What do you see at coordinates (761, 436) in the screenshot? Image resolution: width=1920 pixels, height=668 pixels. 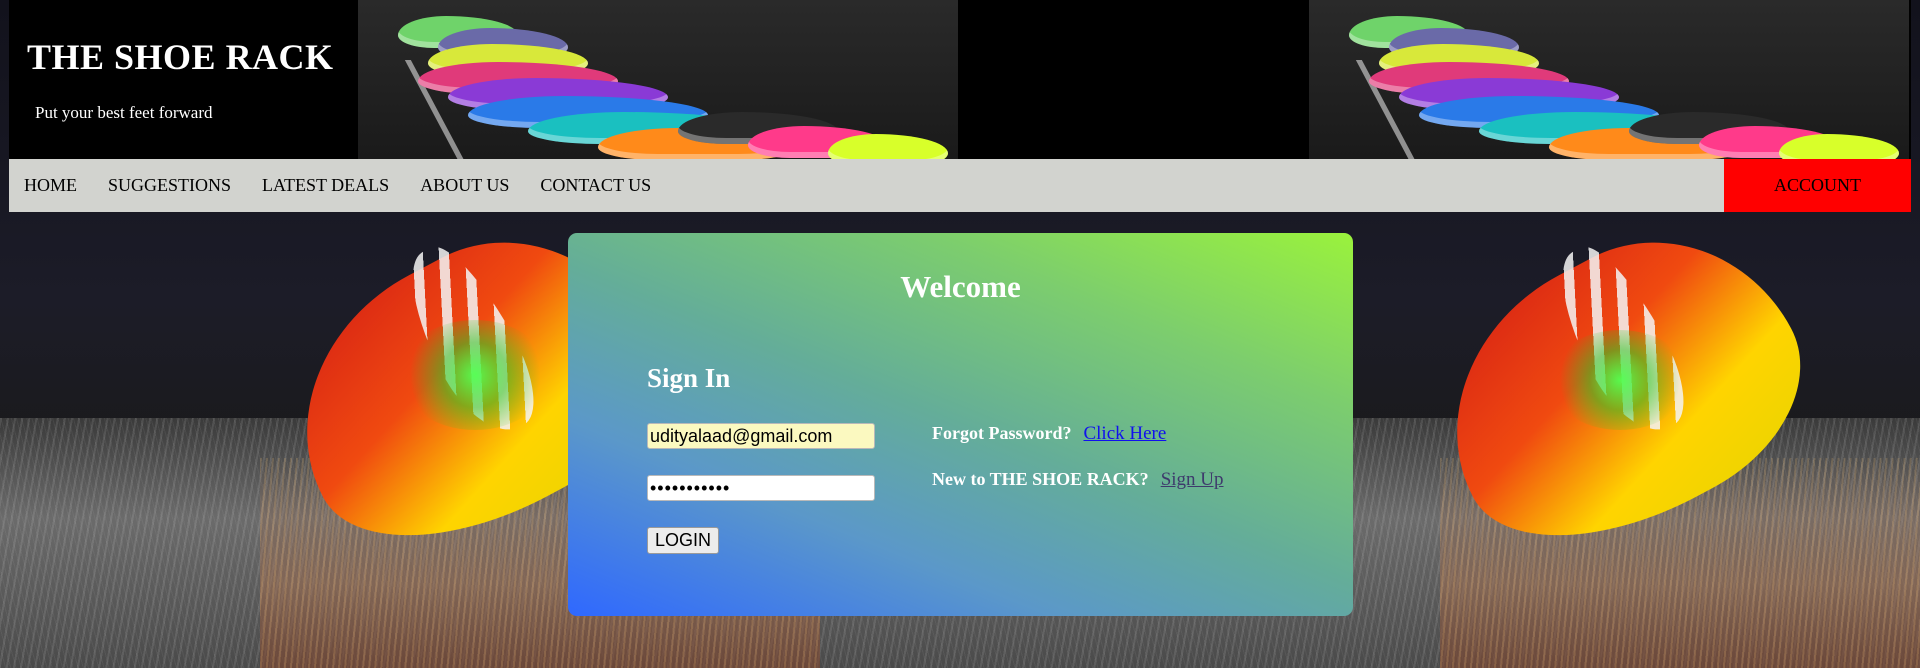 I see `email-input` at bounding box center [761, 436].